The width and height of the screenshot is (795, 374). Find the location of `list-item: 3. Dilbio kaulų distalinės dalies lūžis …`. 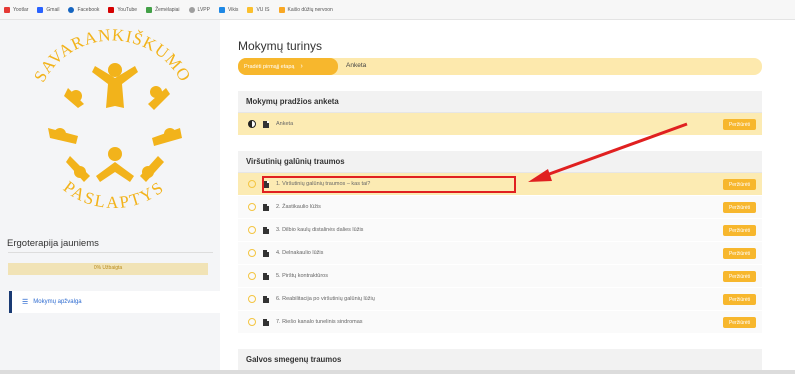

list-item: 3. Dilbio kaulų distalinės dalies lūžis … is located at coordinates (500, 230).